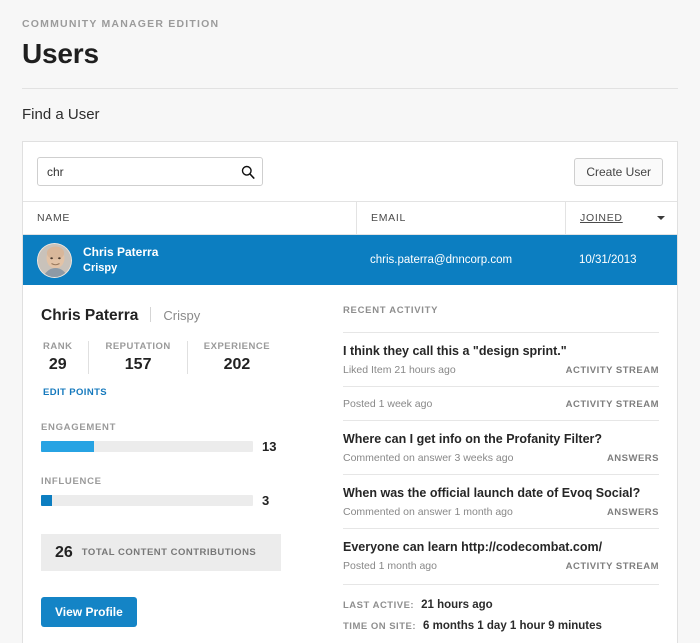 The width and height of the screenshot is (700, 643). I want to click on detail-fullname: Chris Paterra, so click(90, 315).